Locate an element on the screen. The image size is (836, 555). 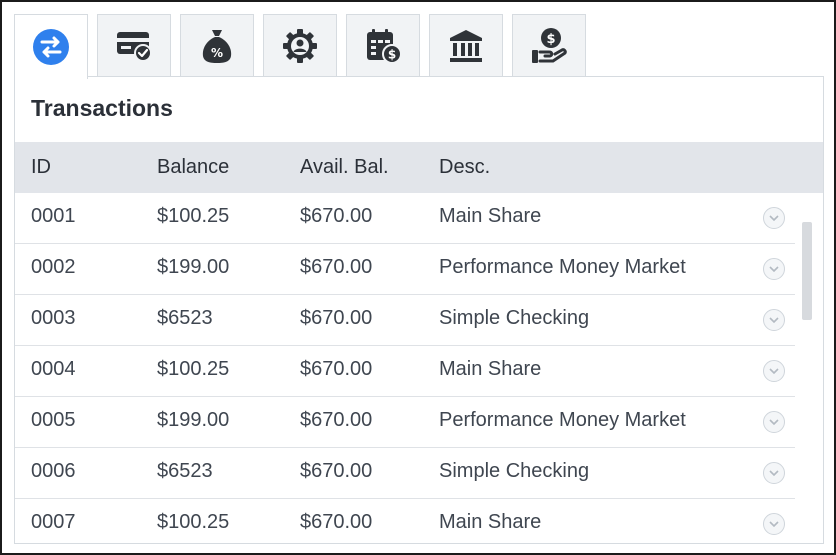
table-header: ID Balance Avail. Bal. Desc. is located at coordinates (419, 167).